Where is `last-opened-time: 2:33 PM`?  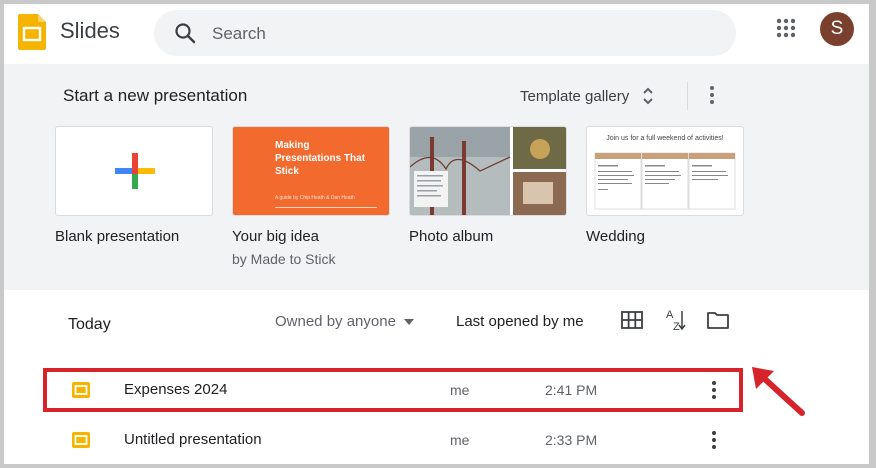
last-opened-time: 2:33 PM is located at coordinates (571, 440).